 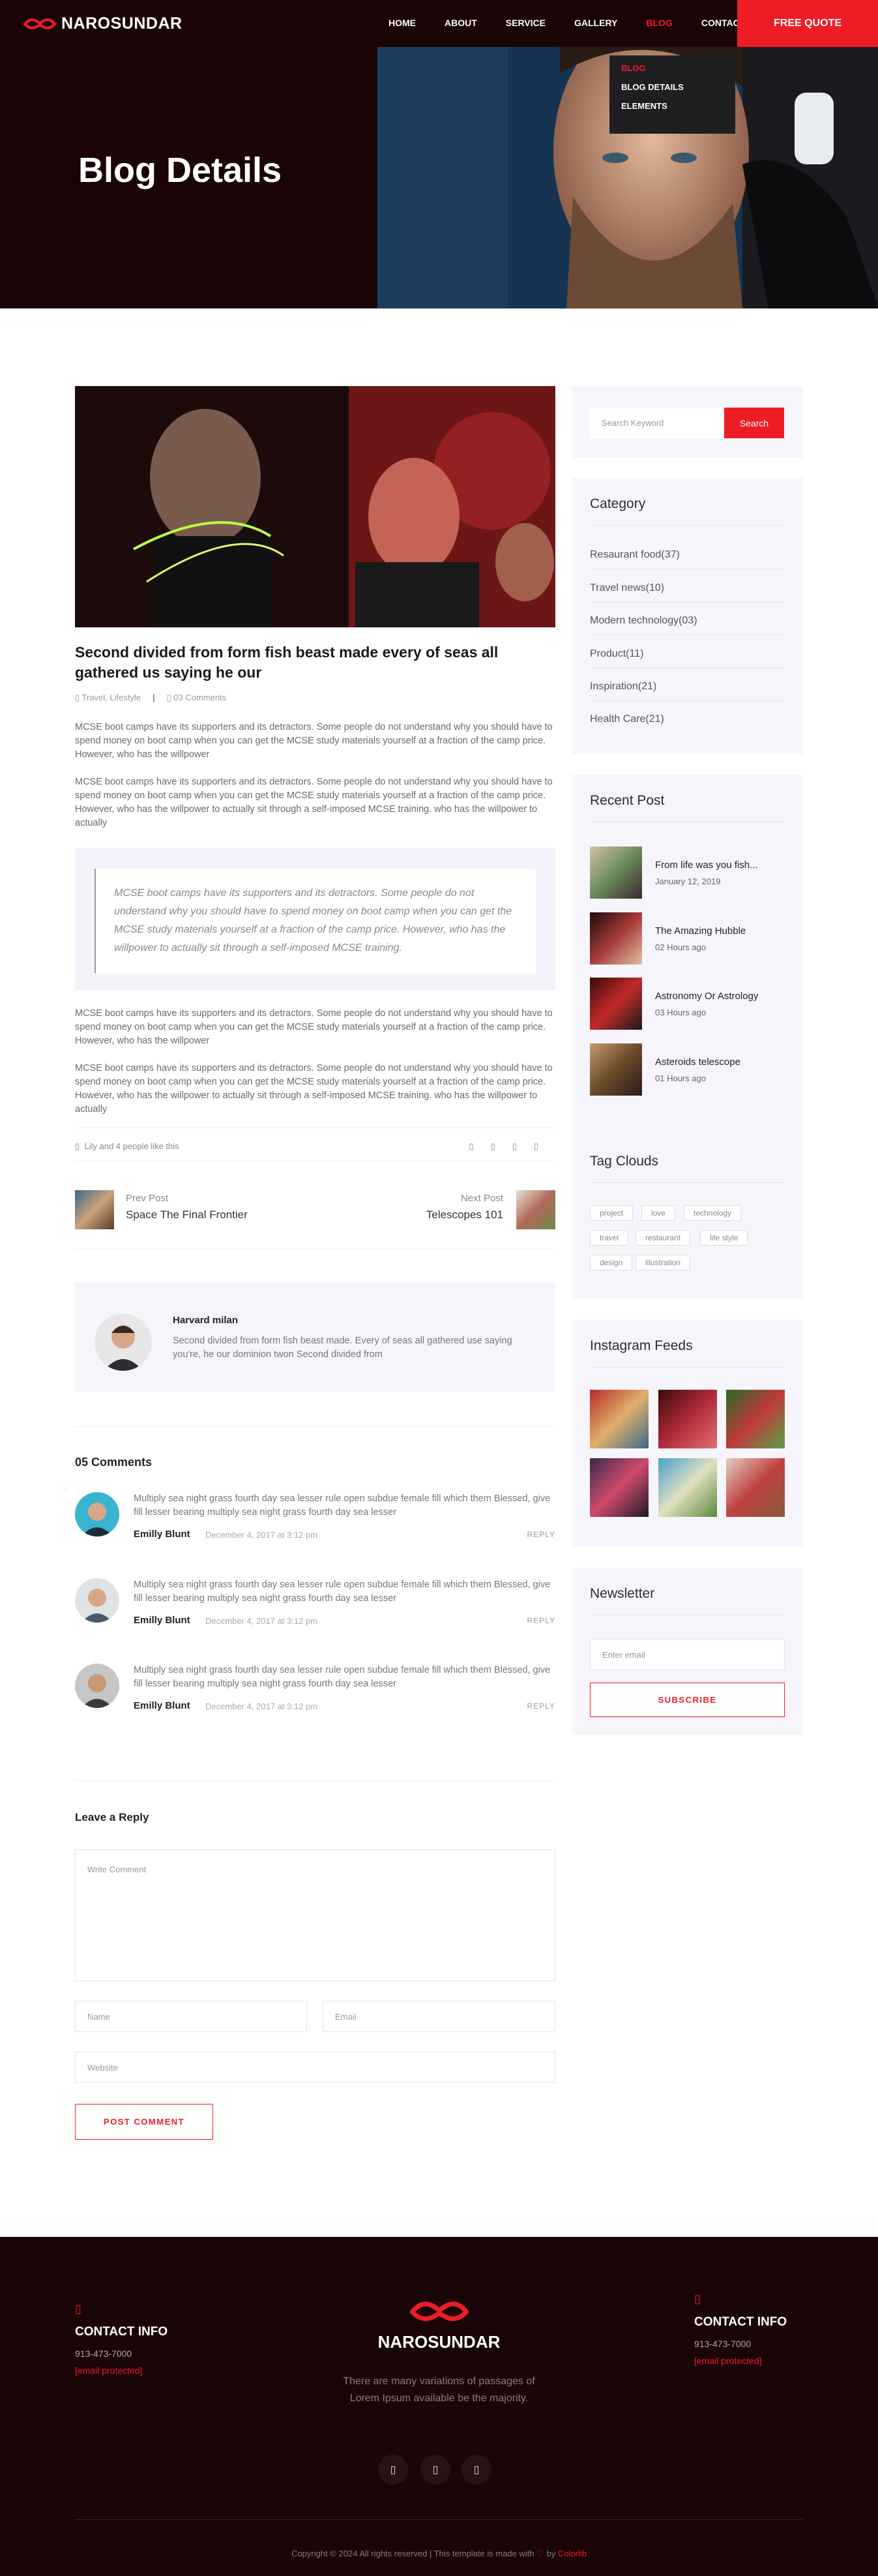 What do you see at coordinates (664, 1238) in the screenshot?
I see `tag-item: restaurant` at bounding box center [664, 1238].